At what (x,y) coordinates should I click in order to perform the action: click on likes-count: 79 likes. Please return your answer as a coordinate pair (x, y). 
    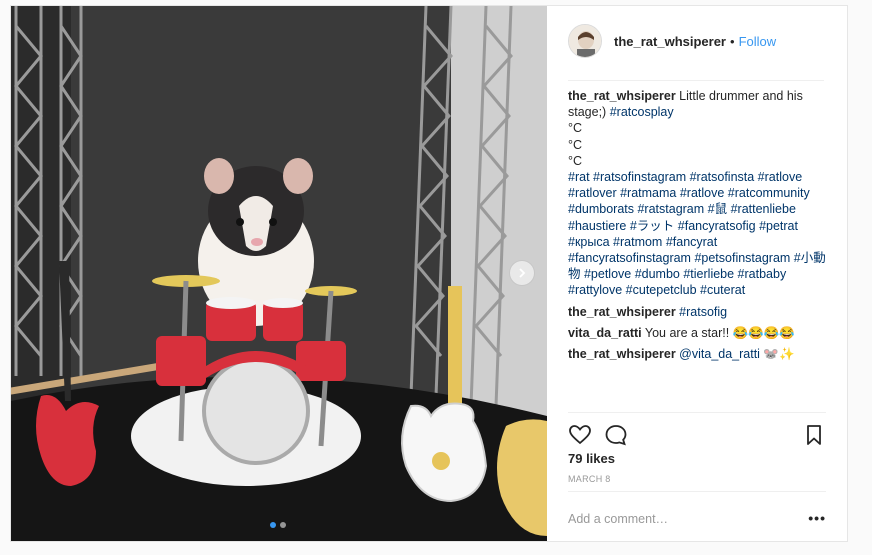
    Looking at the image, I should click on (591, 458).